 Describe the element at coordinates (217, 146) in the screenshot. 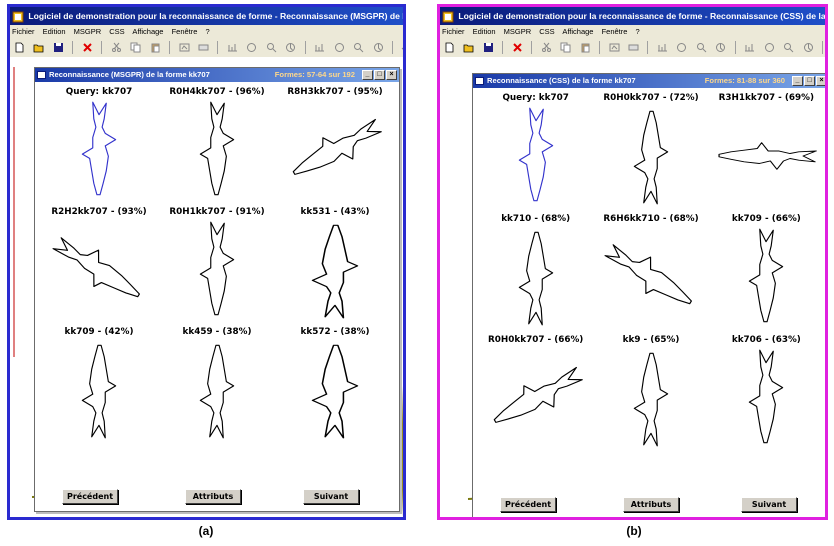

I see `result-cell: R0H4kk707 - (96%)` at that location.